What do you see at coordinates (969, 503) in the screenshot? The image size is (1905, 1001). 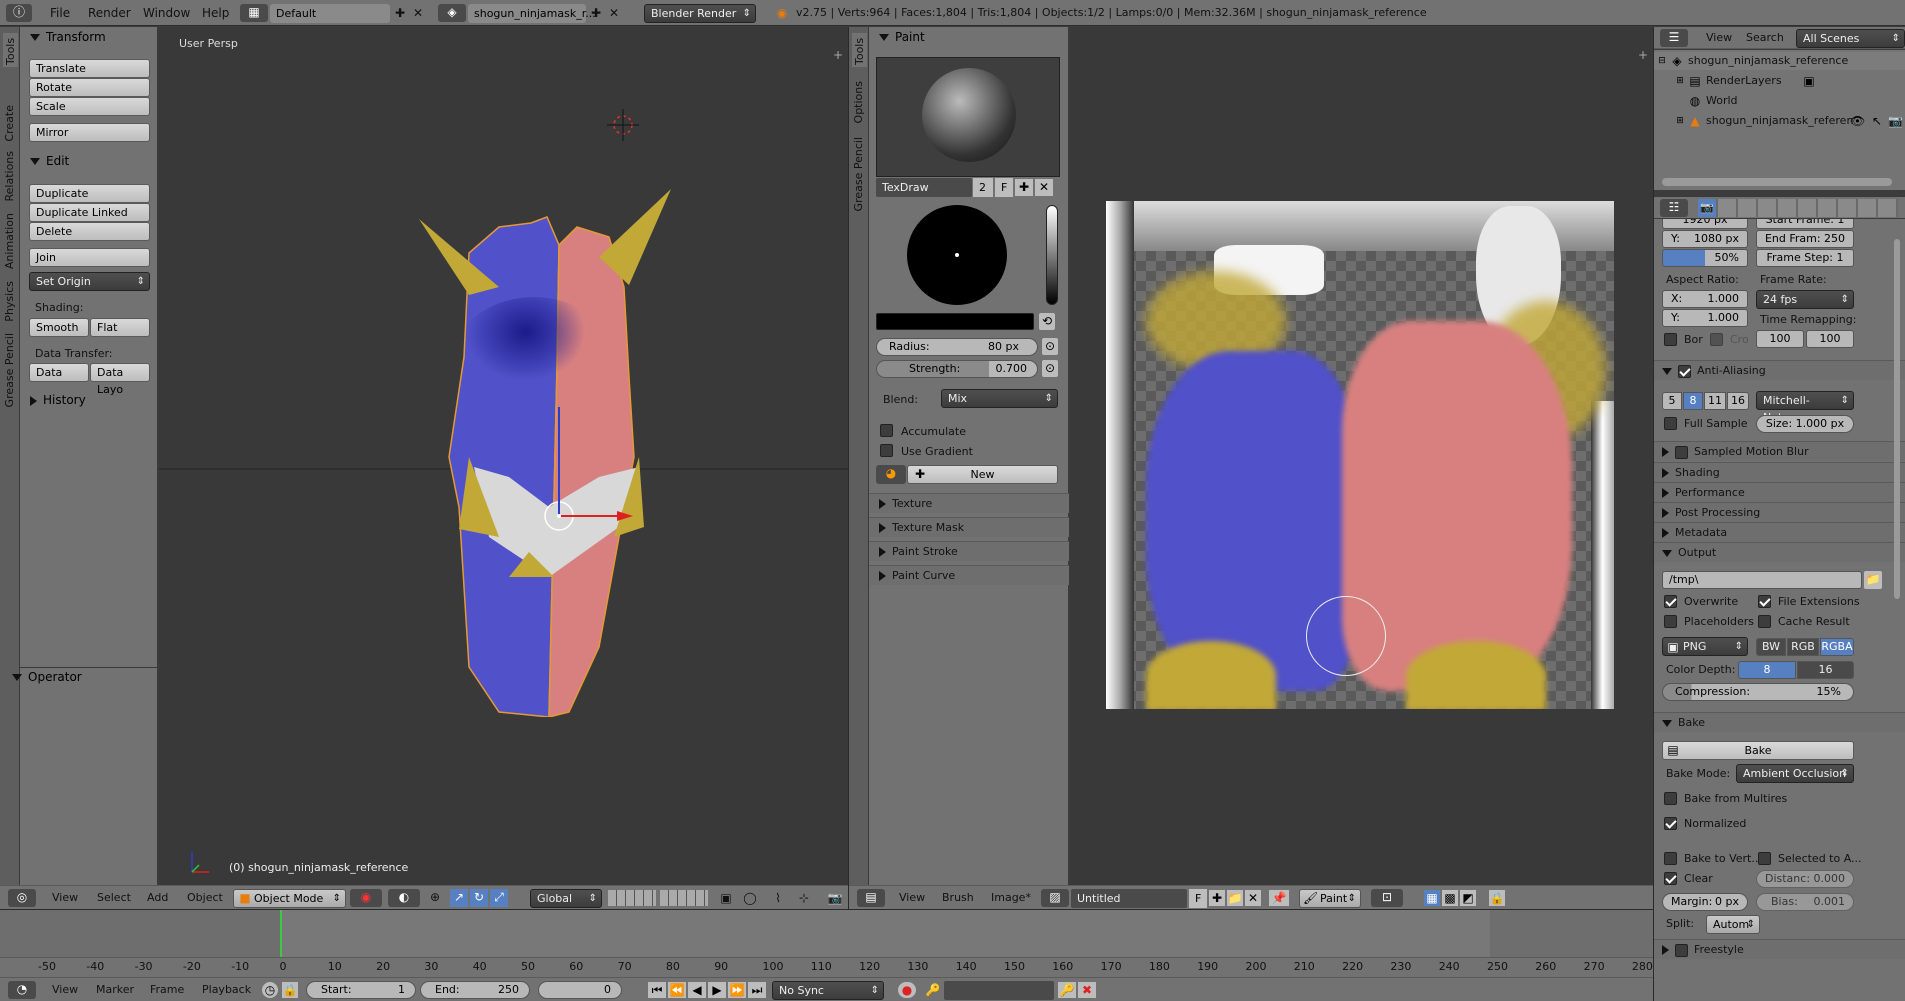 I see `texture-panel-header: Texture` at bounding box center [969, 503].